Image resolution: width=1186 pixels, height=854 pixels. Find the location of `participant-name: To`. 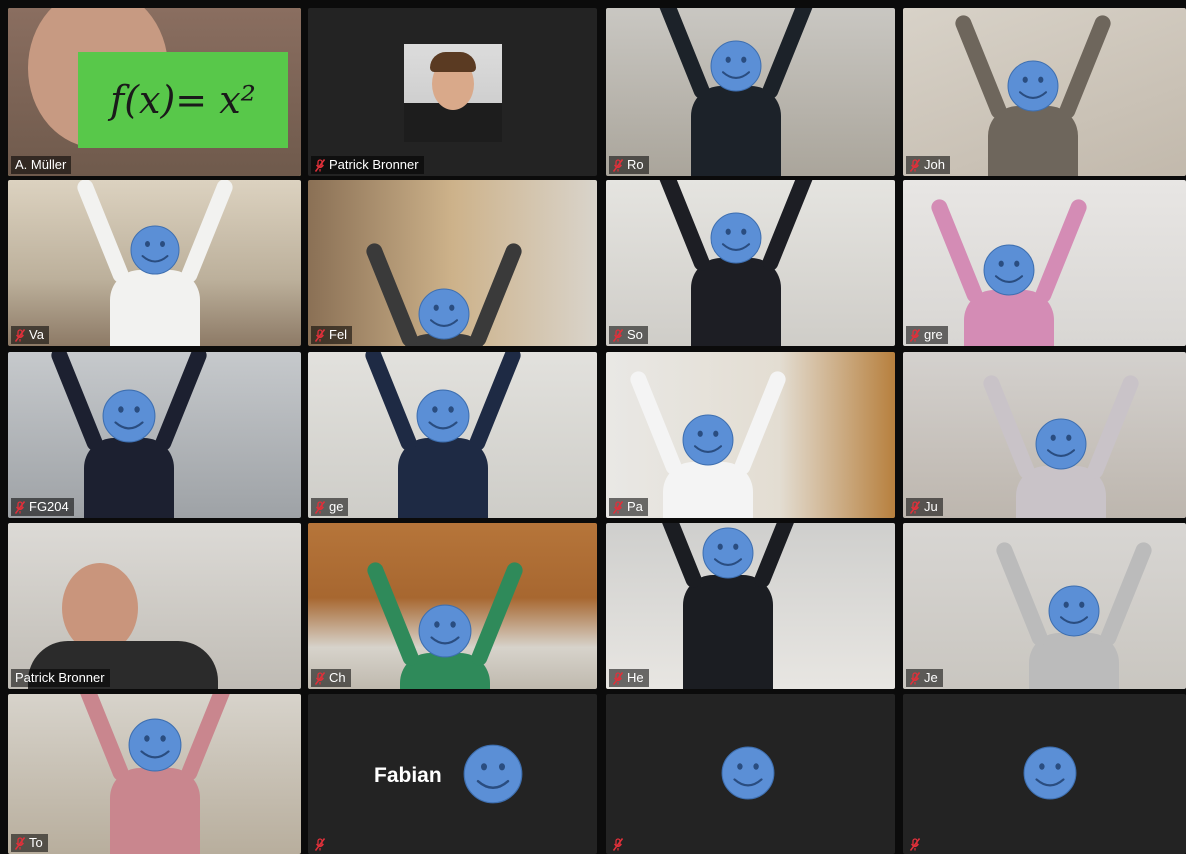

participant-name: To is located at coordinates (36, 842).